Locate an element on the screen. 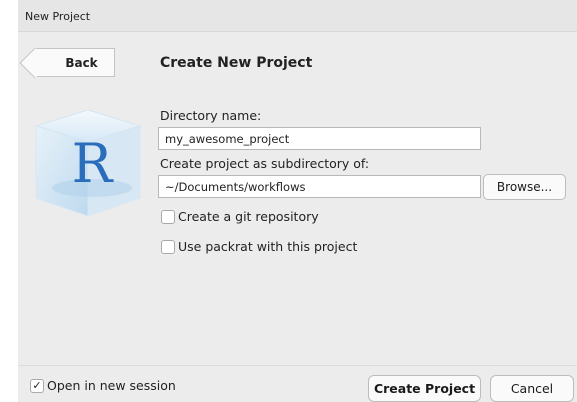  git-repository-label: Create a git repository is located at coordinates (248, 216).